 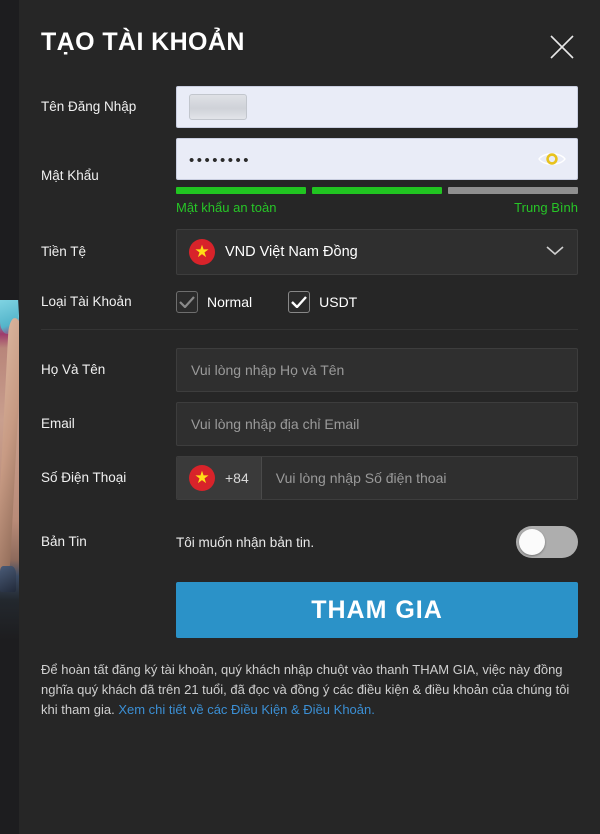 I want to click on full-name-field-wrap: Vui lòng nhập Họ và Tên, so click(x=377, y=370).